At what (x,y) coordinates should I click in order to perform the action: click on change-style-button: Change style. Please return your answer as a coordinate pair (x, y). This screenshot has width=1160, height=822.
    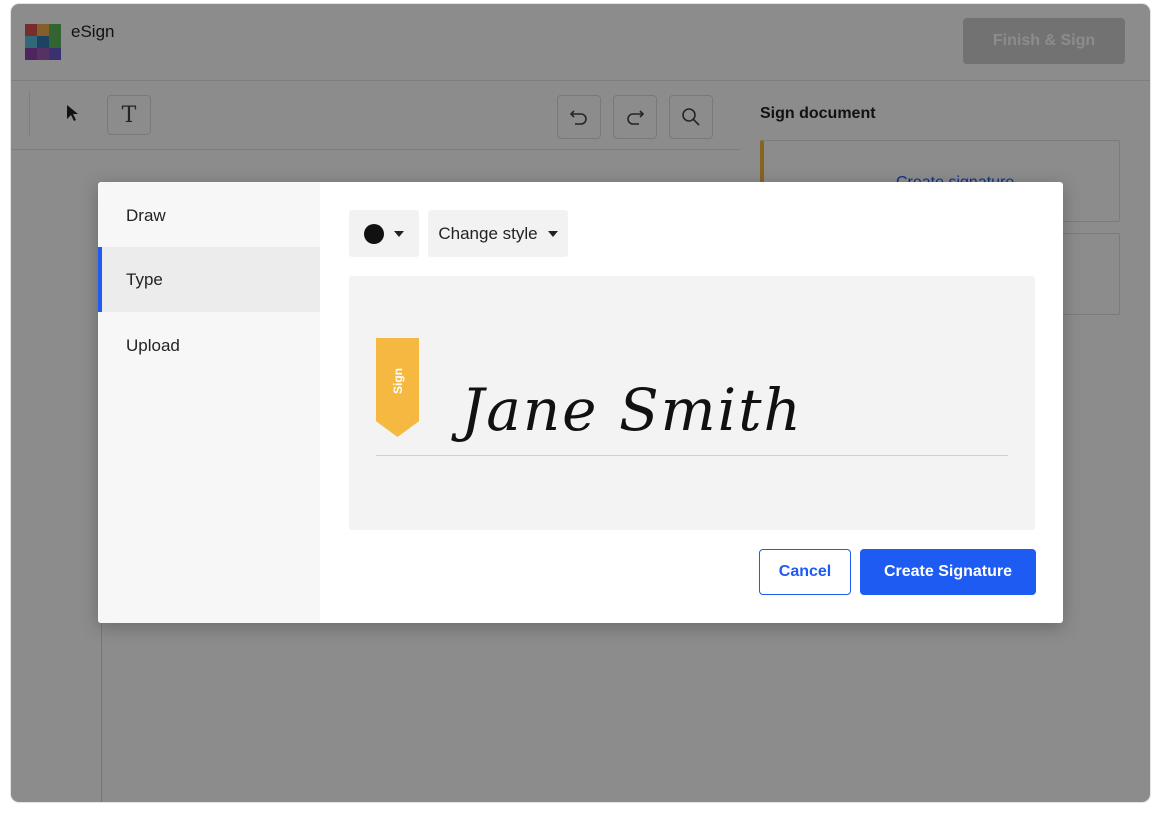
    Looking at the image, I should click on (498, 233).